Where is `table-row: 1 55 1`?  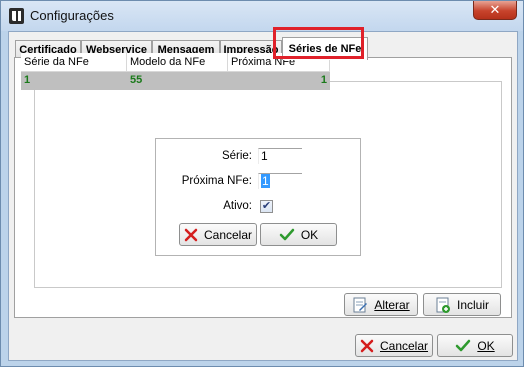
table-row: 1 55 1 is located at coordinates (175, 81).